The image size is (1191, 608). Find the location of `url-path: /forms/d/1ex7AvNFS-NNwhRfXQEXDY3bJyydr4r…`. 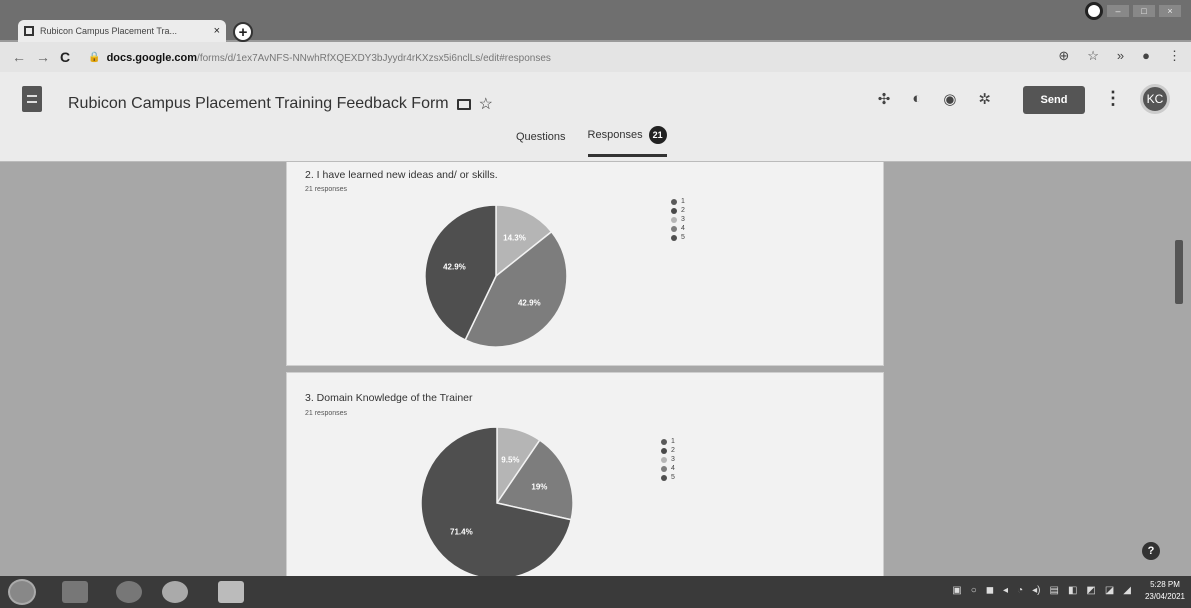

url-path: /forms/d/1ex7AvNFS-NNwhRfXQEXDY3bJyydr4r… is located at coordinates (374, 58).